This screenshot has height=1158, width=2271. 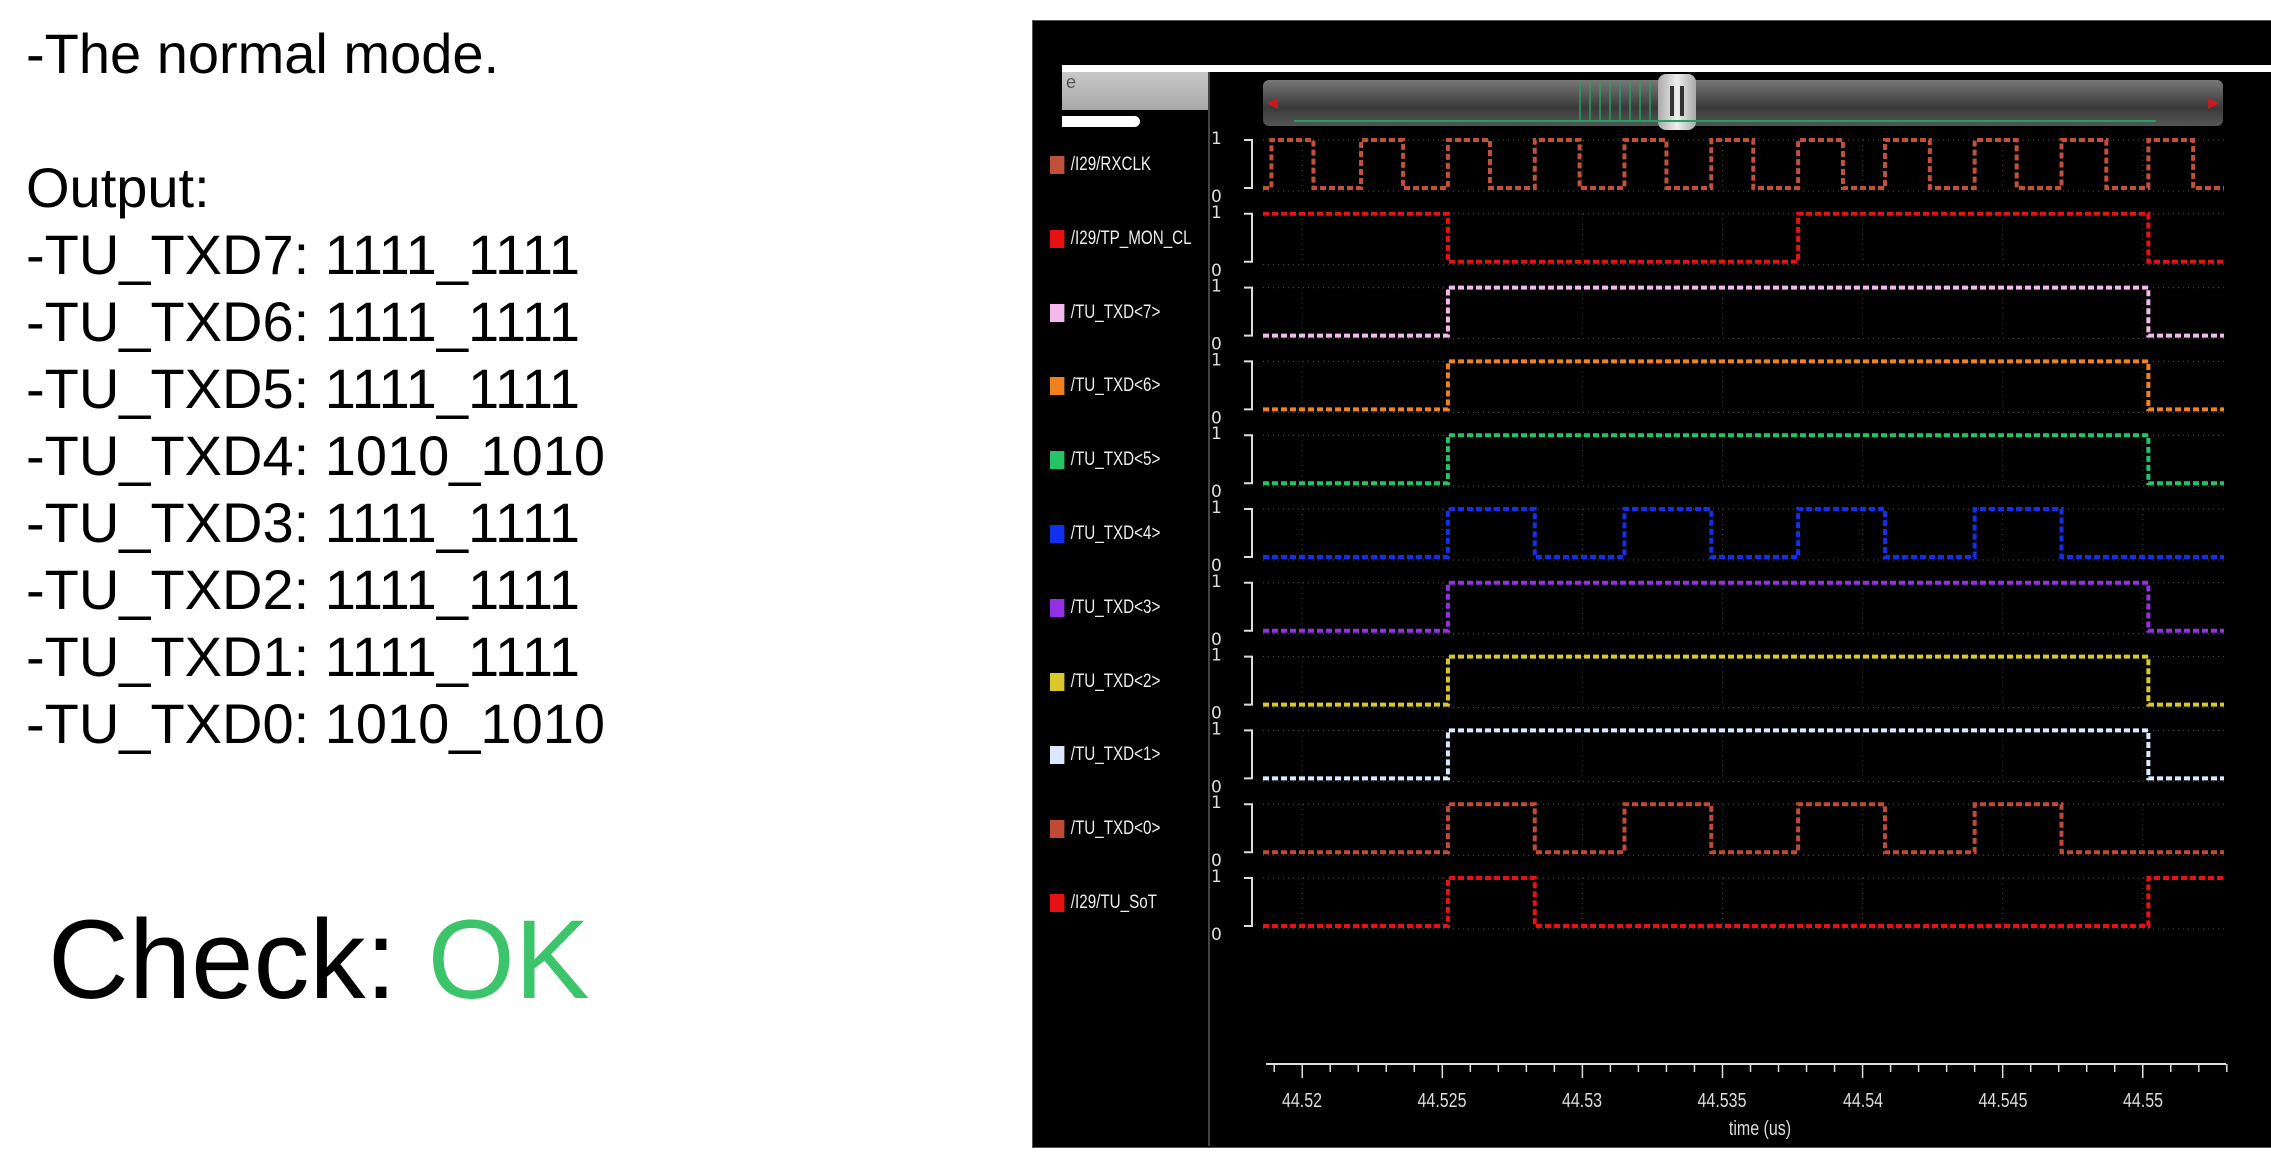 I want to click on x-tick-label: 44.52, so click(x=1302, y=1101).